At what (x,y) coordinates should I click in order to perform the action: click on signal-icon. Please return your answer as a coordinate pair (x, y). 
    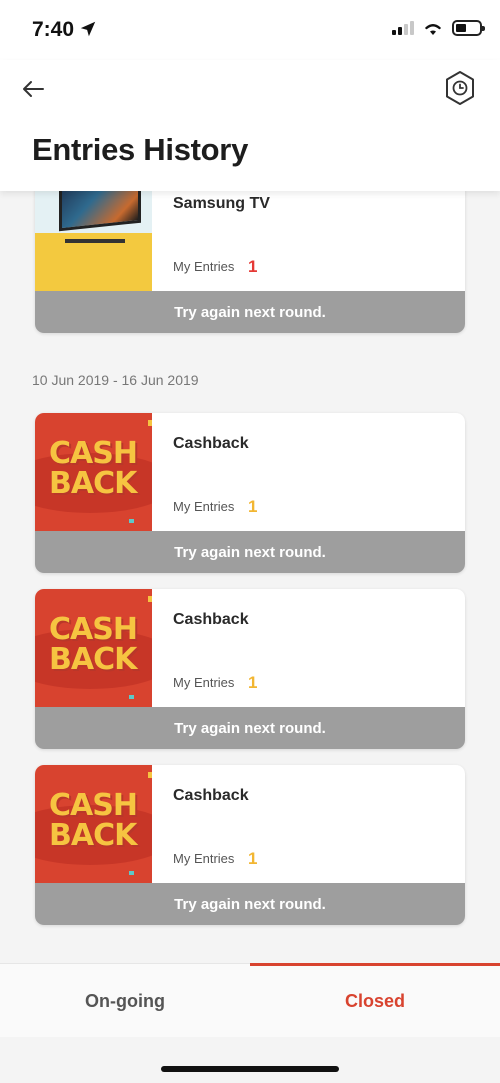
    Looking at the image, I should click on (403, 28).